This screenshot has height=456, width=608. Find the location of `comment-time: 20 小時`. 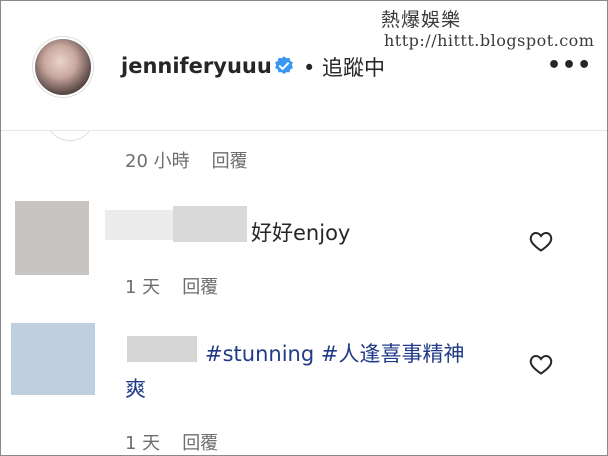

comment-time: 20 小時 is located at coordinates (157, 161).